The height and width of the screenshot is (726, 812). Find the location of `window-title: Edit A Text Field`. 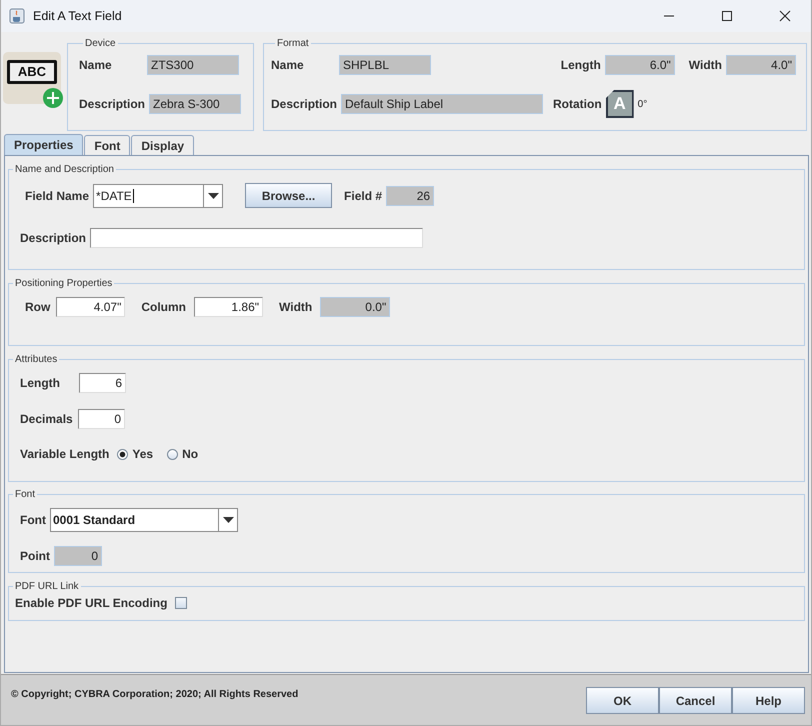

window-title: Edit A Text Field is located at coordinates (77, 16).